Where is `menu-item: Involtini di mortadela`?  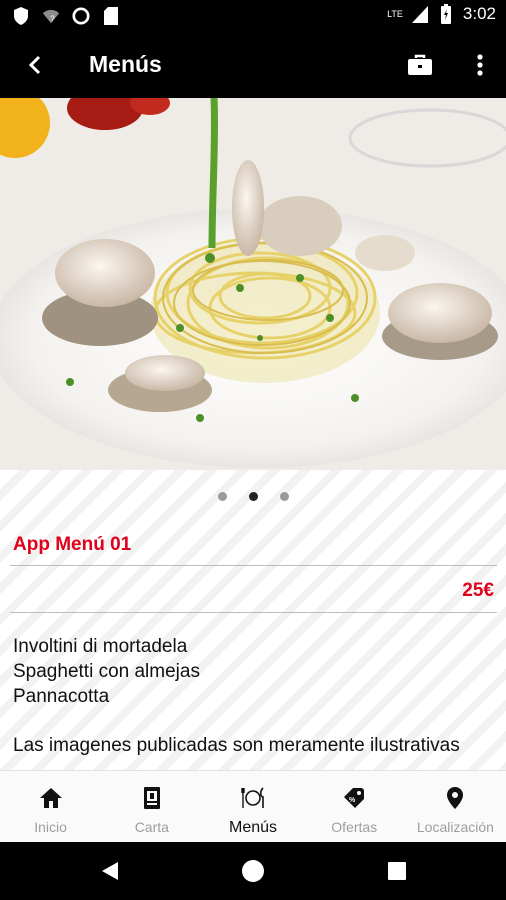 menu-item: Involtini di mortadela is located at coordinates (100, 646).